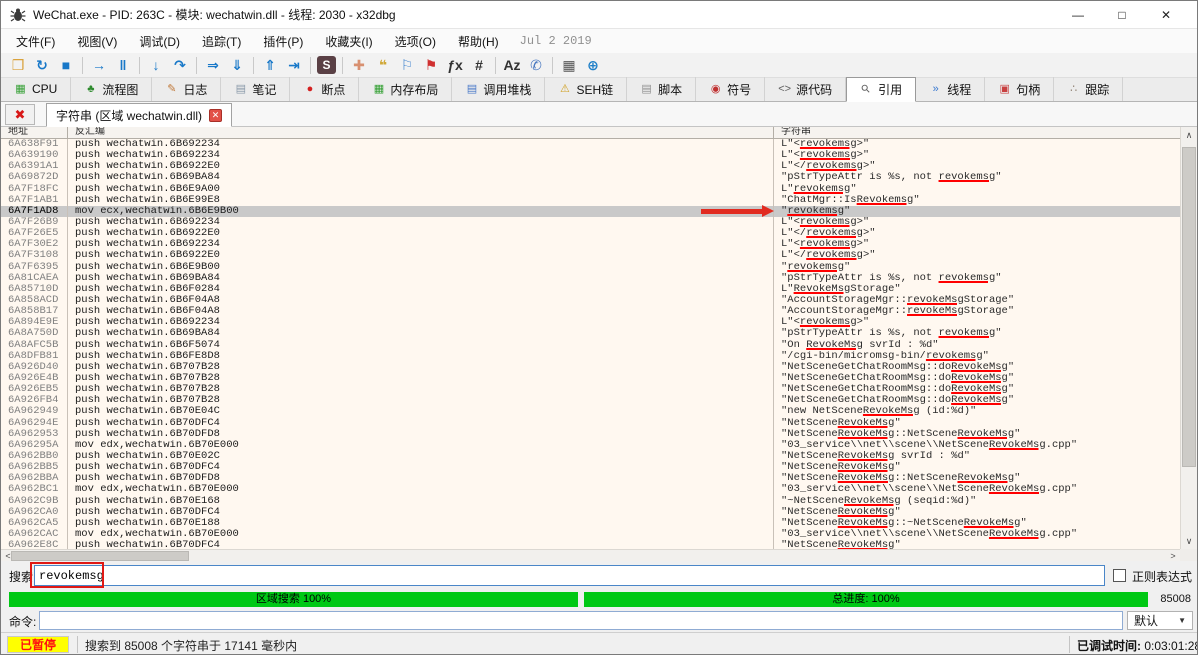 This screenshot has height=655, width=1198. I want to click on pause-icon: ‖, so click(123, 65).